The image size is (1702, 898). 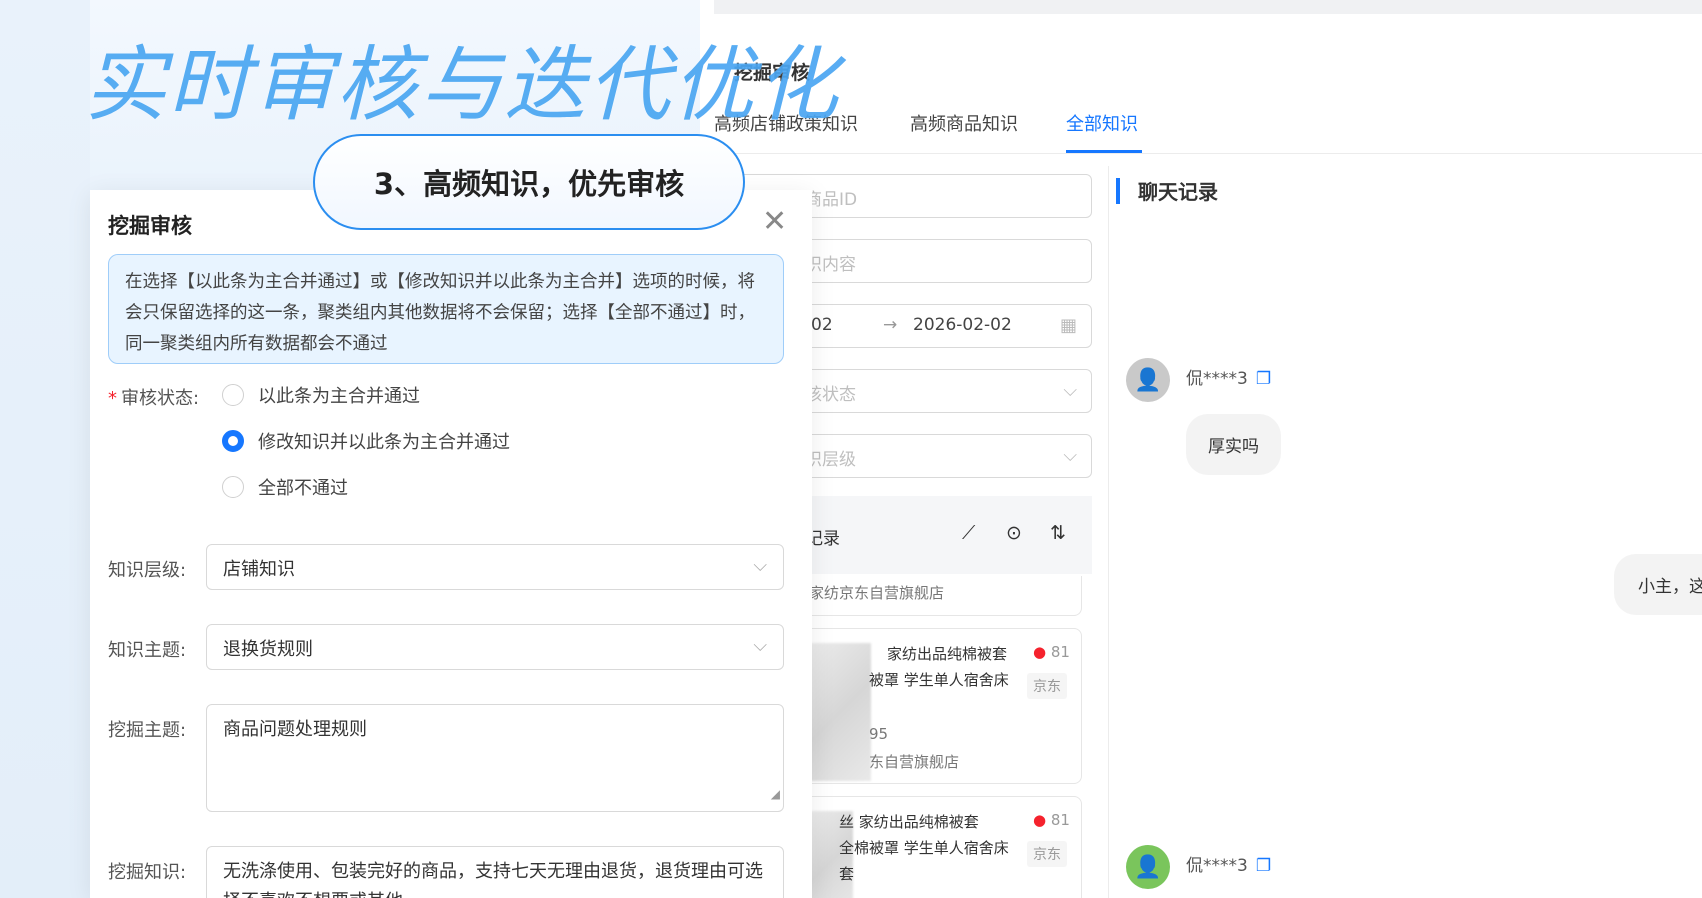 What do you see at coordinates (462, 85) in the screenshot?
I see `hero-title: 实时审核与迭代优化` at bounding box center [462, 85].